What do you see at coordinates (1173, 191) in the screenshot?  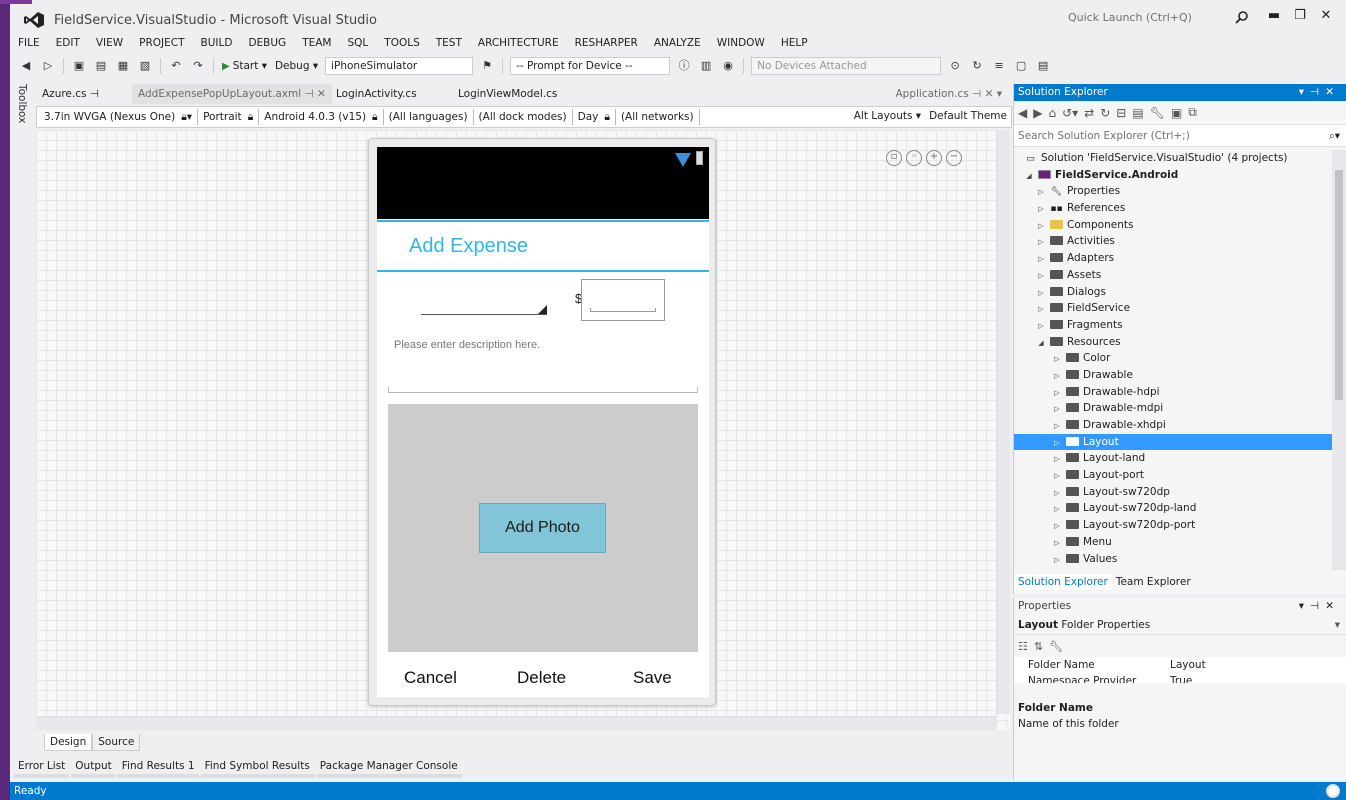 I see `tree-item-properties: ▷ 🔧︎ Properties` at bounding box center [1173, 191].